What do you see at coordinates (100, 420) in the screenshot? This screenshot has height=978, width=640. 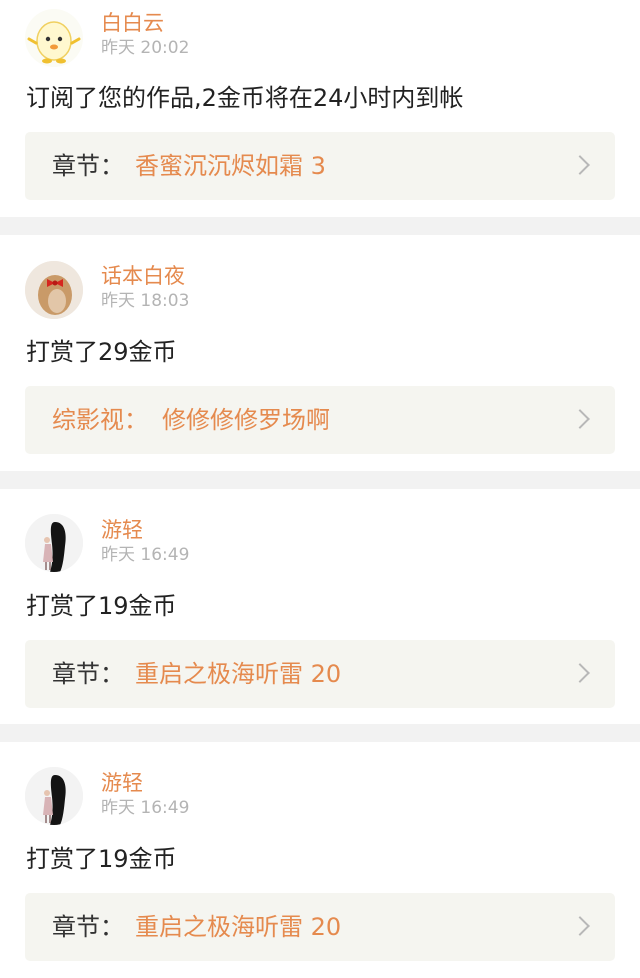 I see `link-prefix: 综影视：` at bounding box center [100, 420].